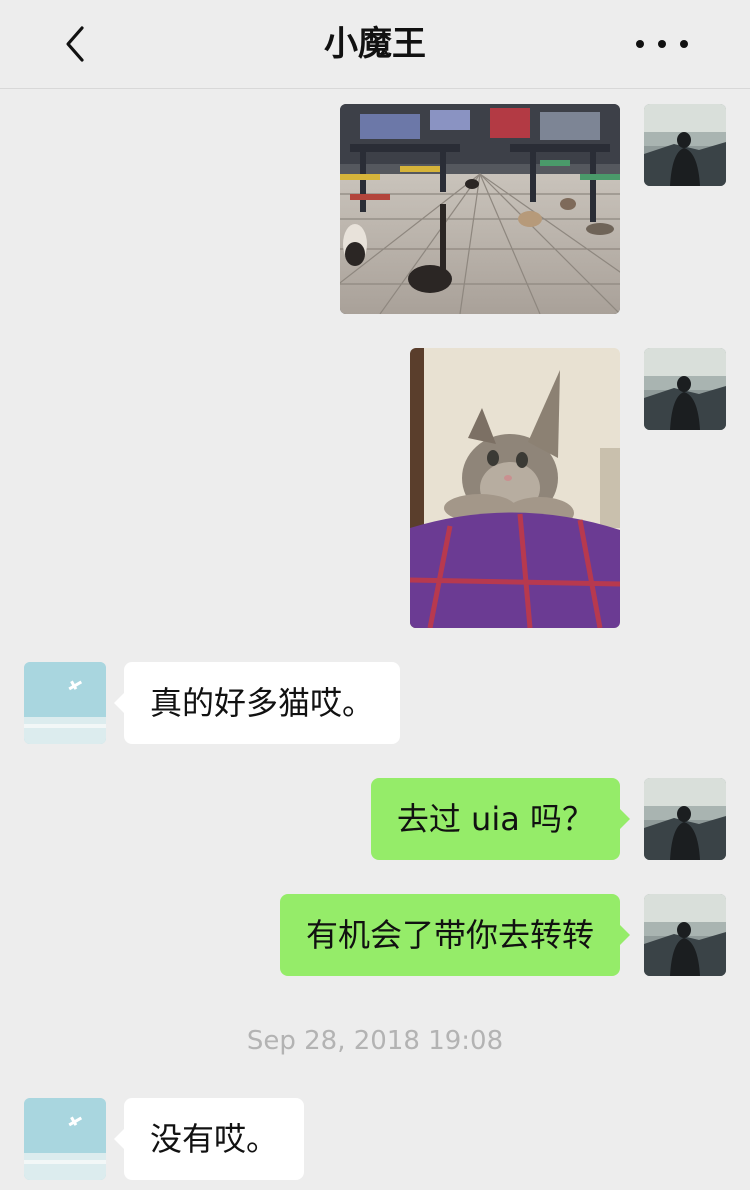 The width and height of the screenshot is (750, 1190). Describe the element at coordinates (375, 44) in the screenshot. I see `chat-header: 小魔王` at that location.